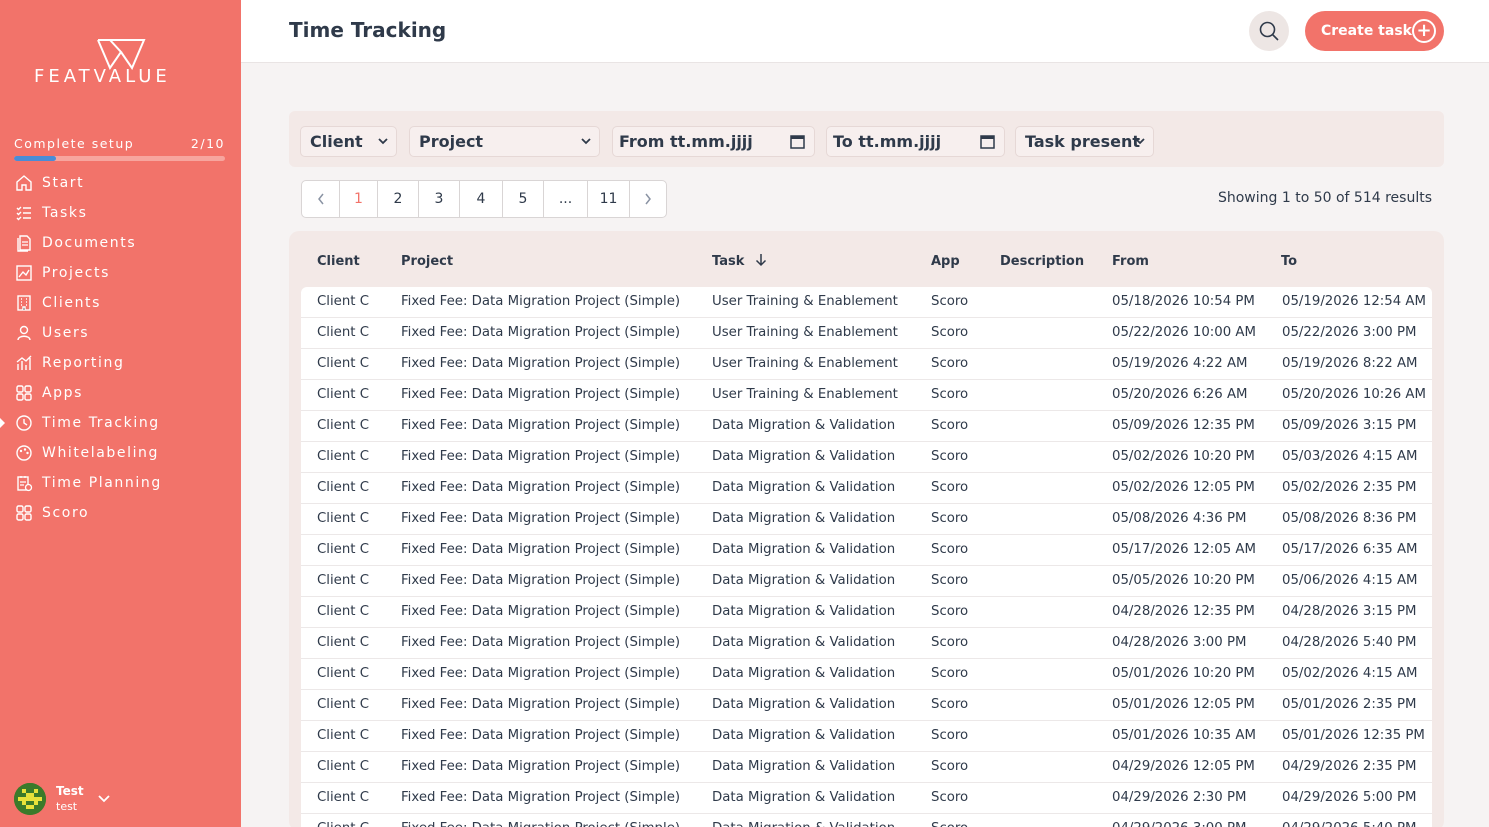 The width and height of the screenshot is (1489, 827). I want to click on client-filter-select: Client, so click(348, 141).